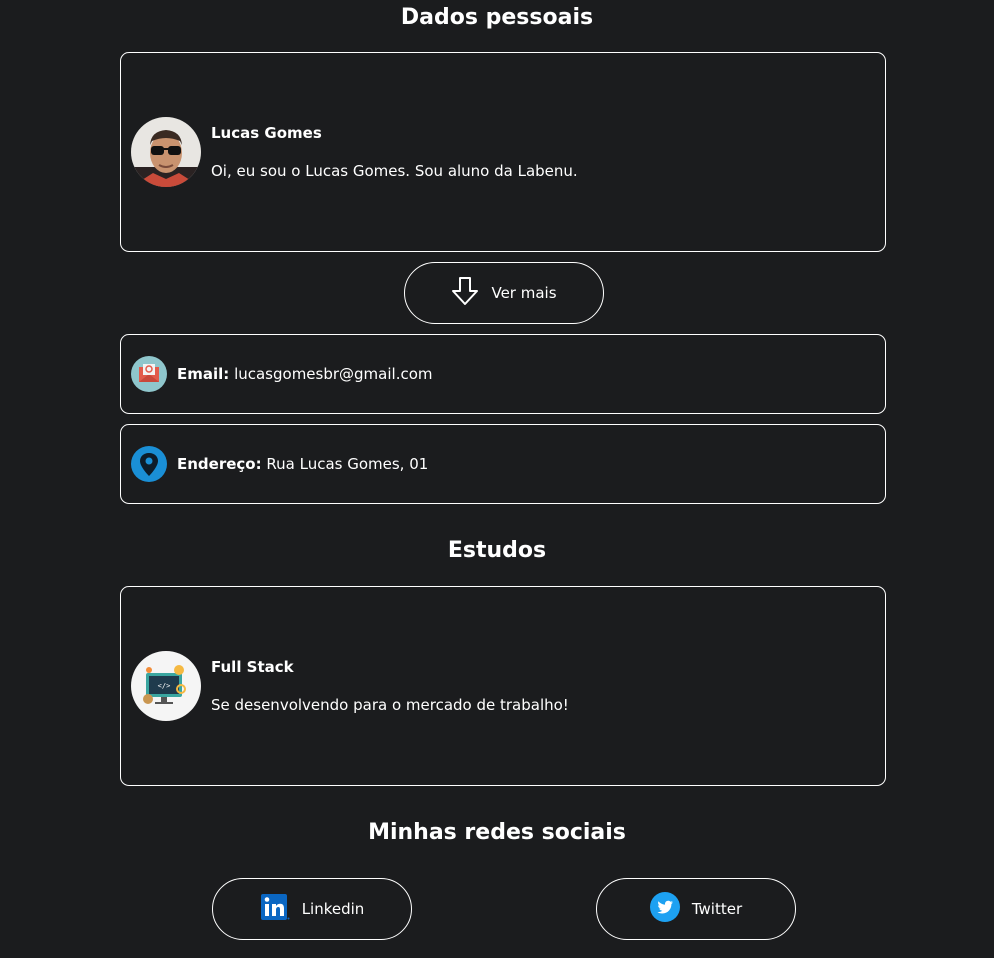 Image resolution: width=994 pixels, height=958 pixels. I want to click on twitter-button: Twitter, so click(696, 909).